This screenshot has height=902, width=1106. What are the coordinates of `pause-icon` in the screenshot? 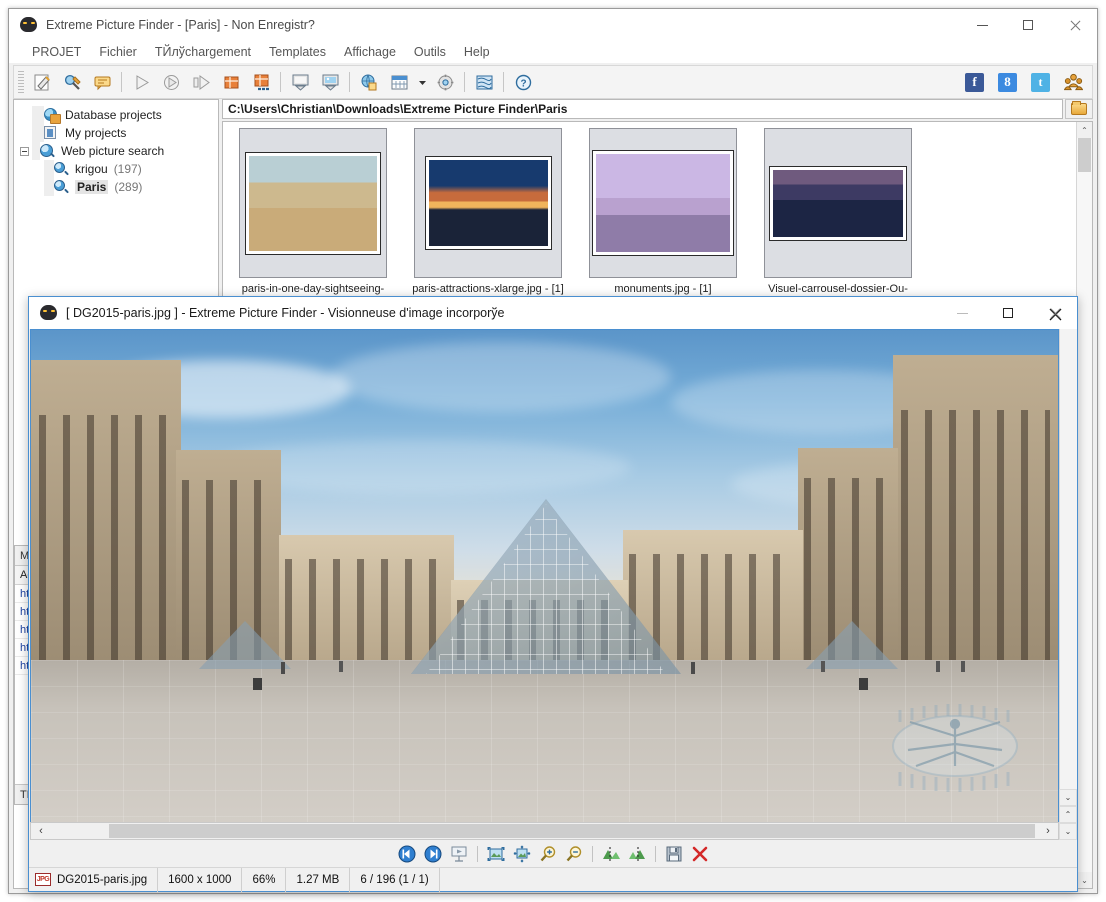 It's located at (171, 82).